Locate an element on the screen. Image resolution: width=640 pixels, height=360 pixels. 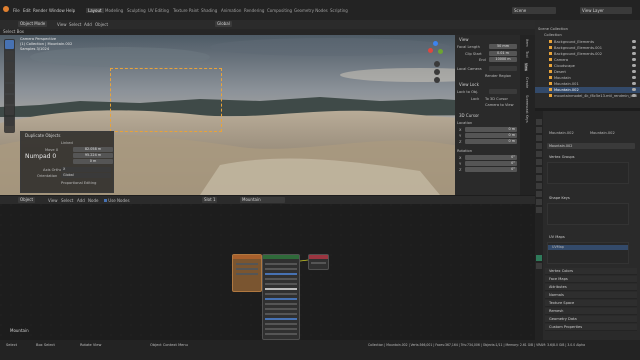
tab-screencast-keys: Screencast Keys is located at coordinates (527, 109).